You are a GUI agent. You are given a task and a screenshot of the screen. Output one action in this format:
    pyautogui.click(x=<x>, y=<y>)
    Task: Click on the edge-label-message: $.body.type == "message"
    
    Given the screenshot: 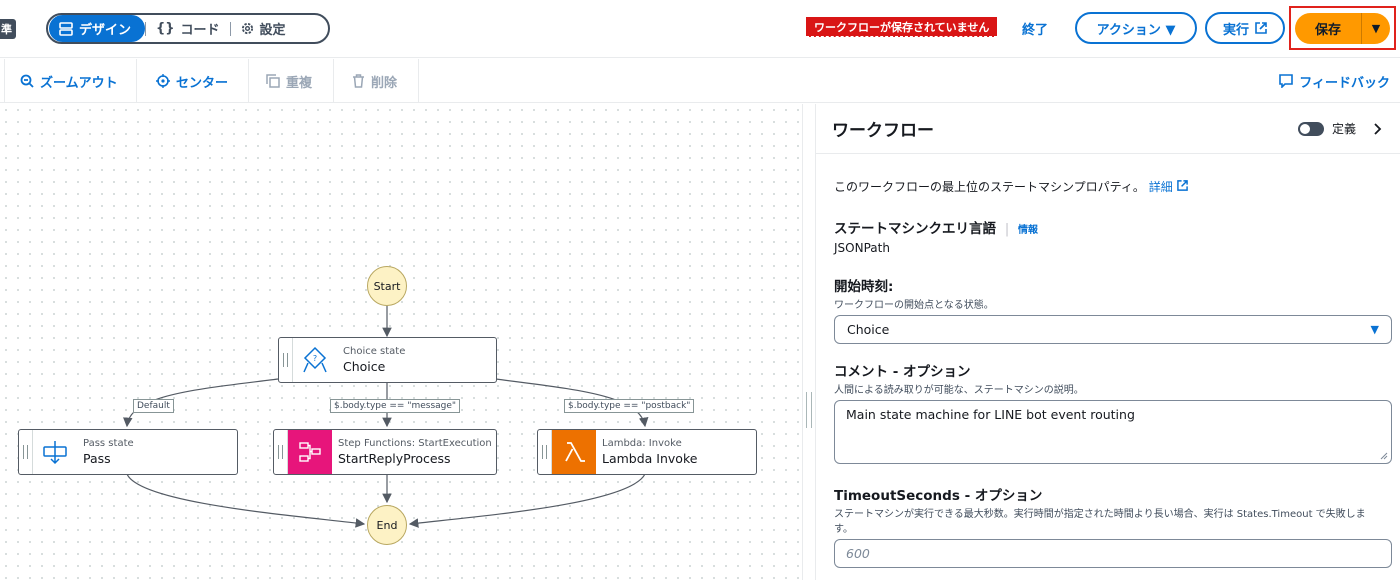 What is the action you would take?
    pyautogui.click(x=395, y=406)
    